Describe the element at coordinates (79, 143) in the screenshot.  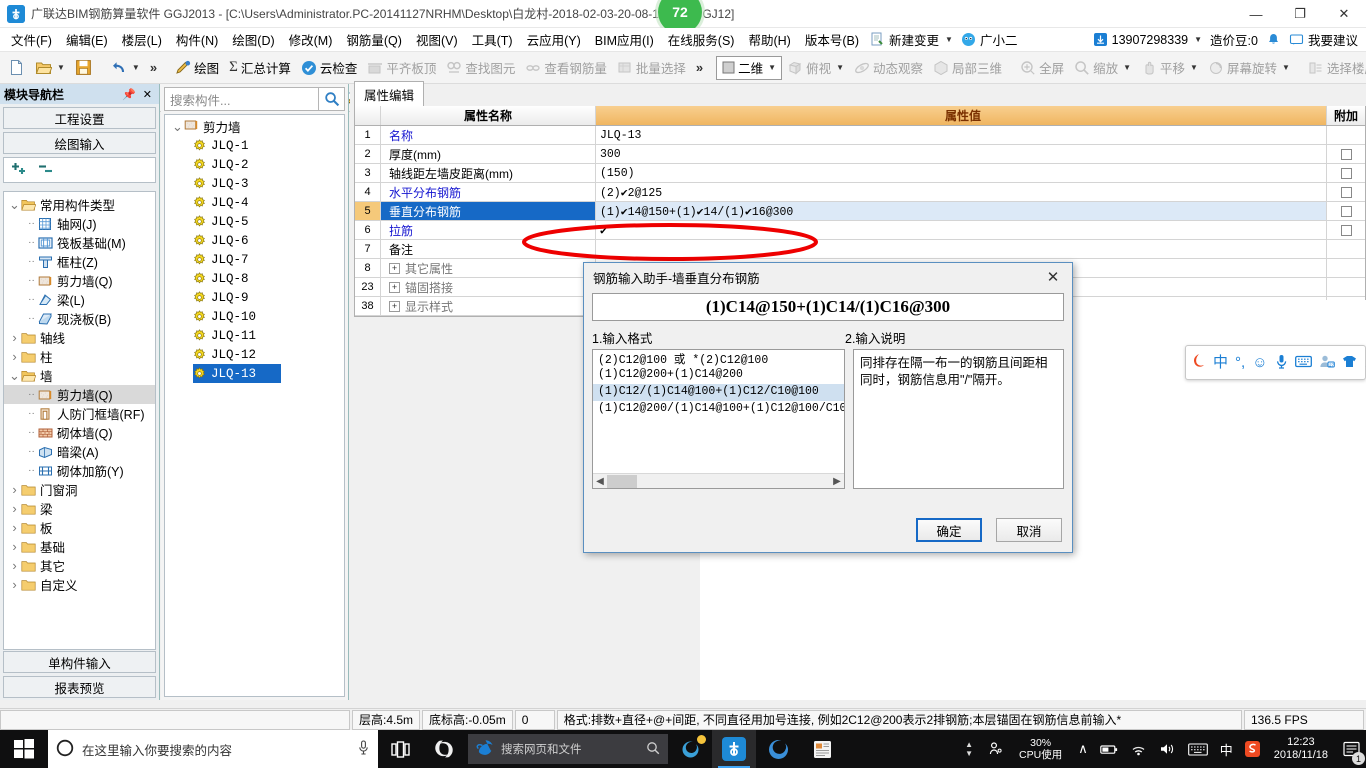
I see `drawing-input-button: 绘图输入` at that location.